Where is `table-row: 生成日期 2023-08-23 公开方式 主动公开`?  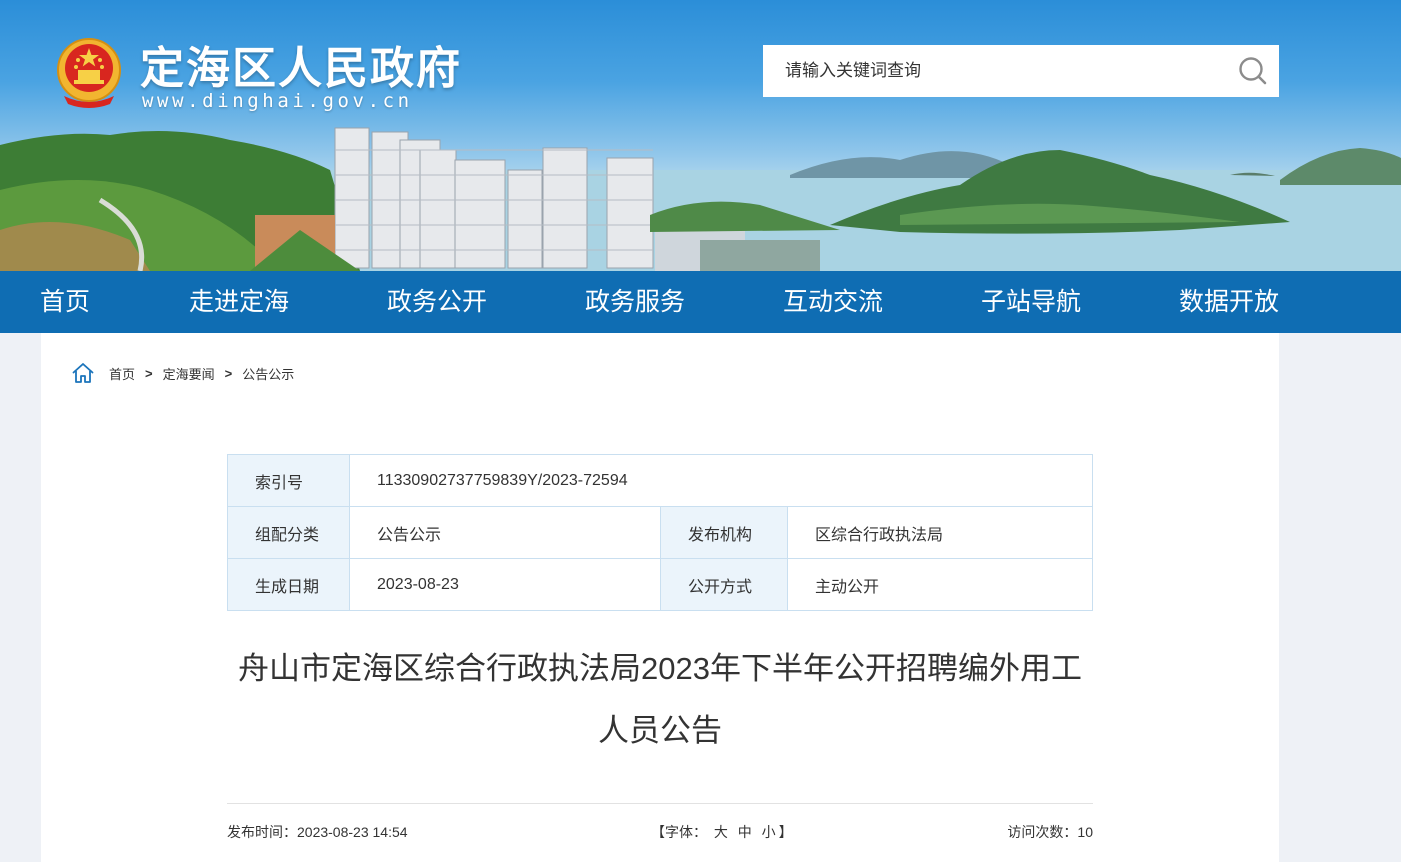
table-row: 生成日期 2023-08-23 公开方式 主动公开 is located at coordinates (660, 584).